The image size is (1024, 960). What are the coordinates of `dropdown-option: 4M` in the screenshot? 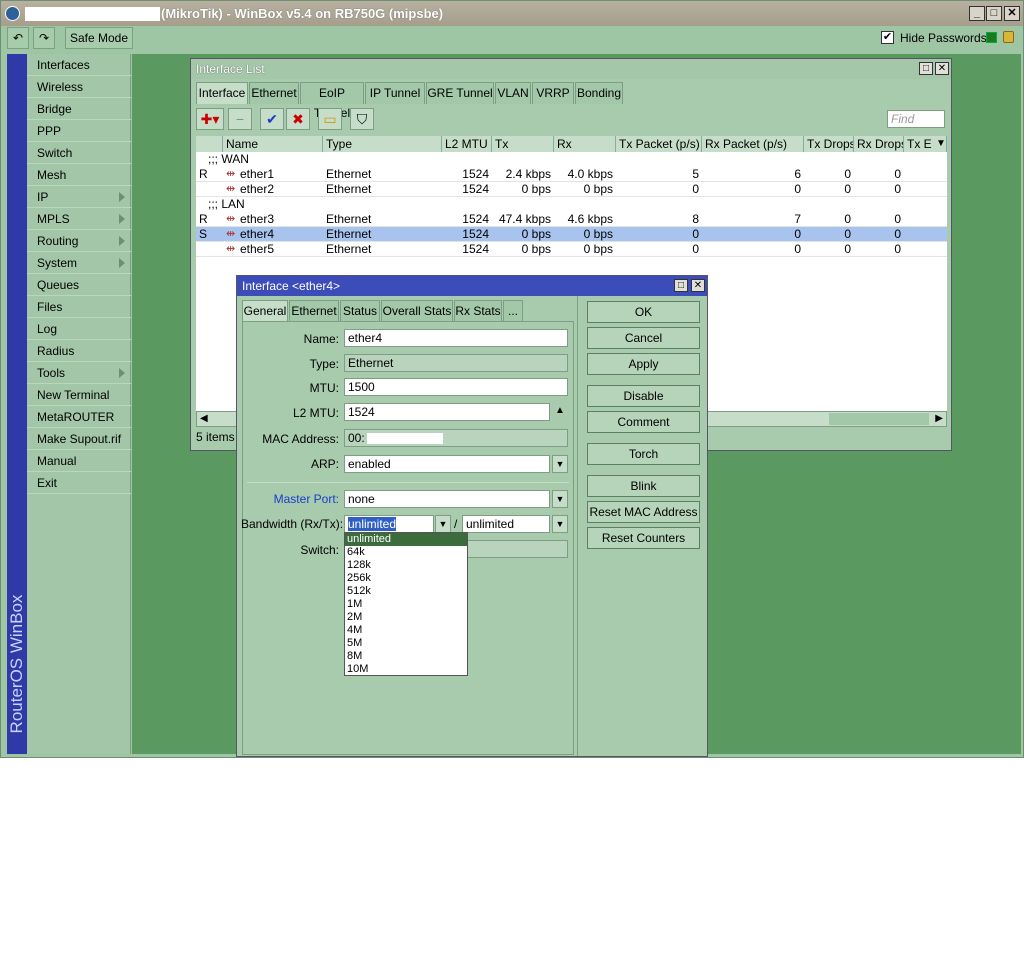 It's located at (406, 630).